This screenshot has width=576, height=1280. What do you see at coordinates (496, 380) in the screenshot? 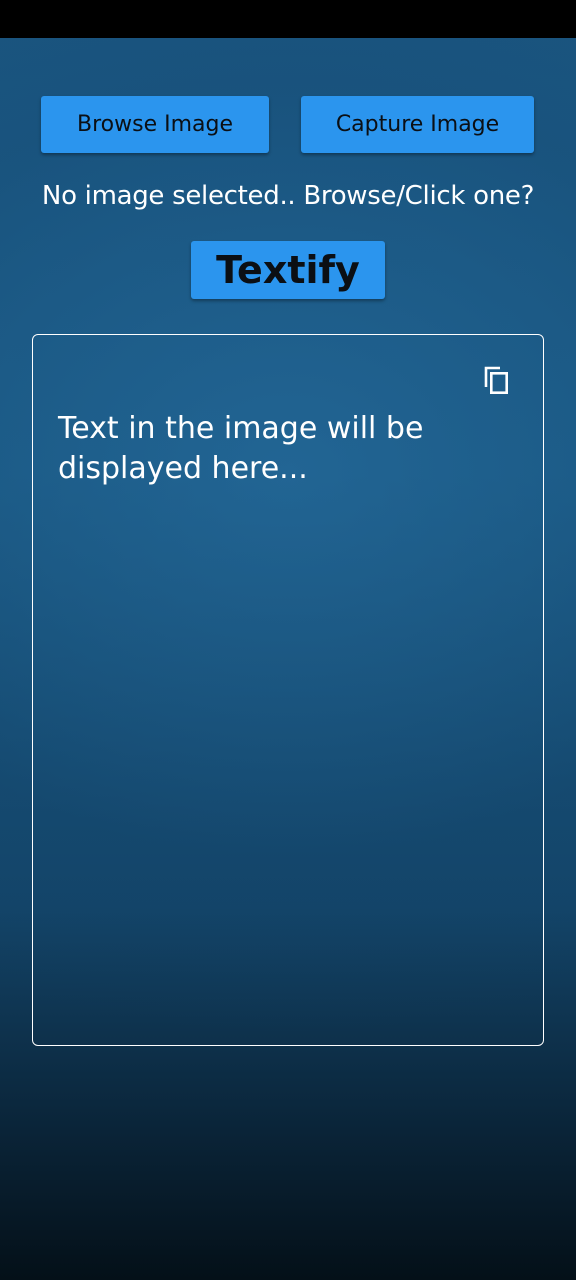
I see `copy-icon` at bounding box center [496, 380].